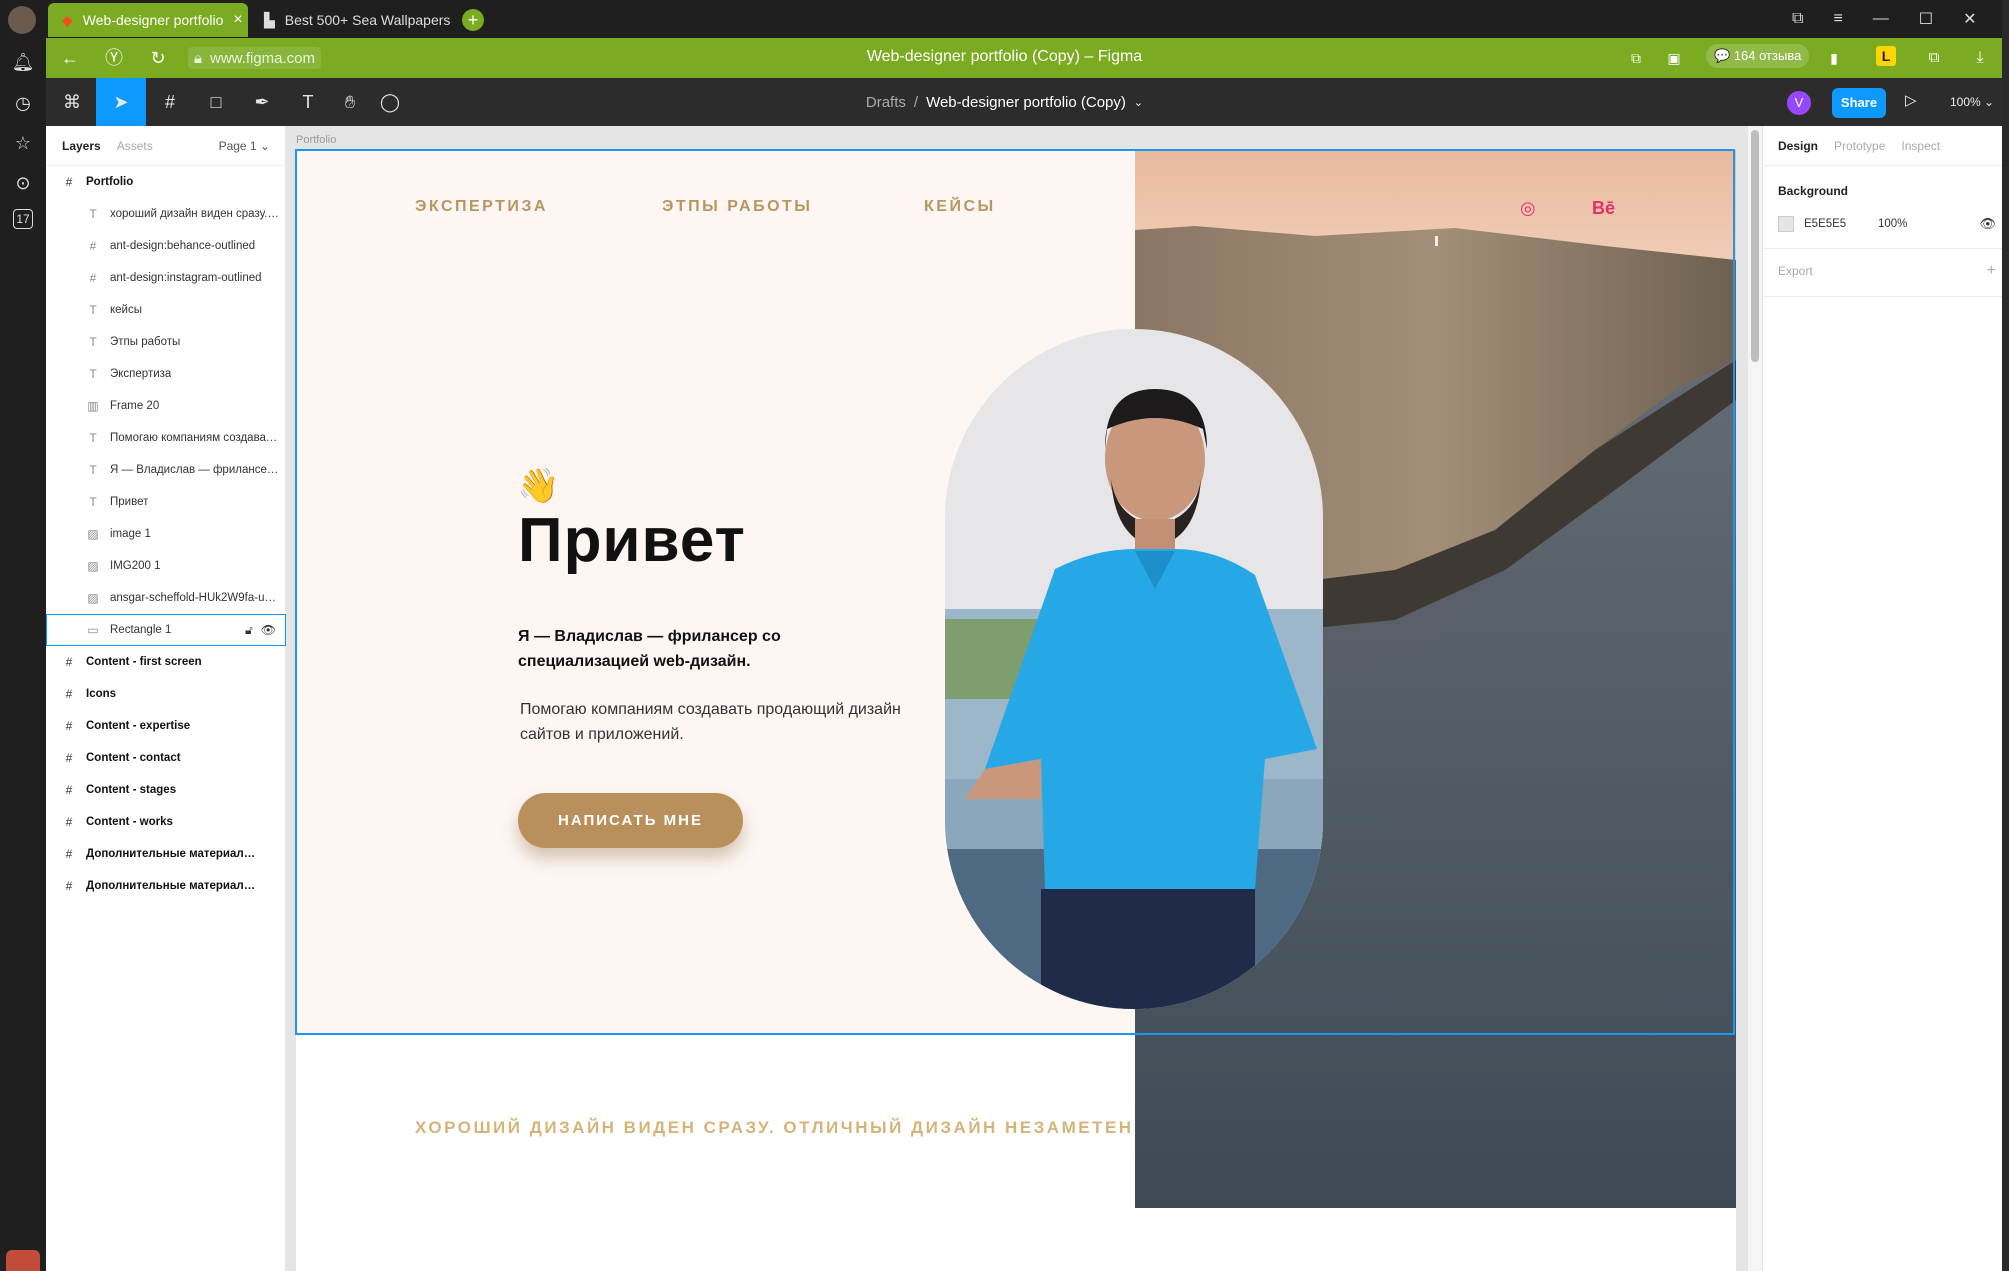  I want to click on layer-row: ▨ IMG200 1, so click(166, 566).